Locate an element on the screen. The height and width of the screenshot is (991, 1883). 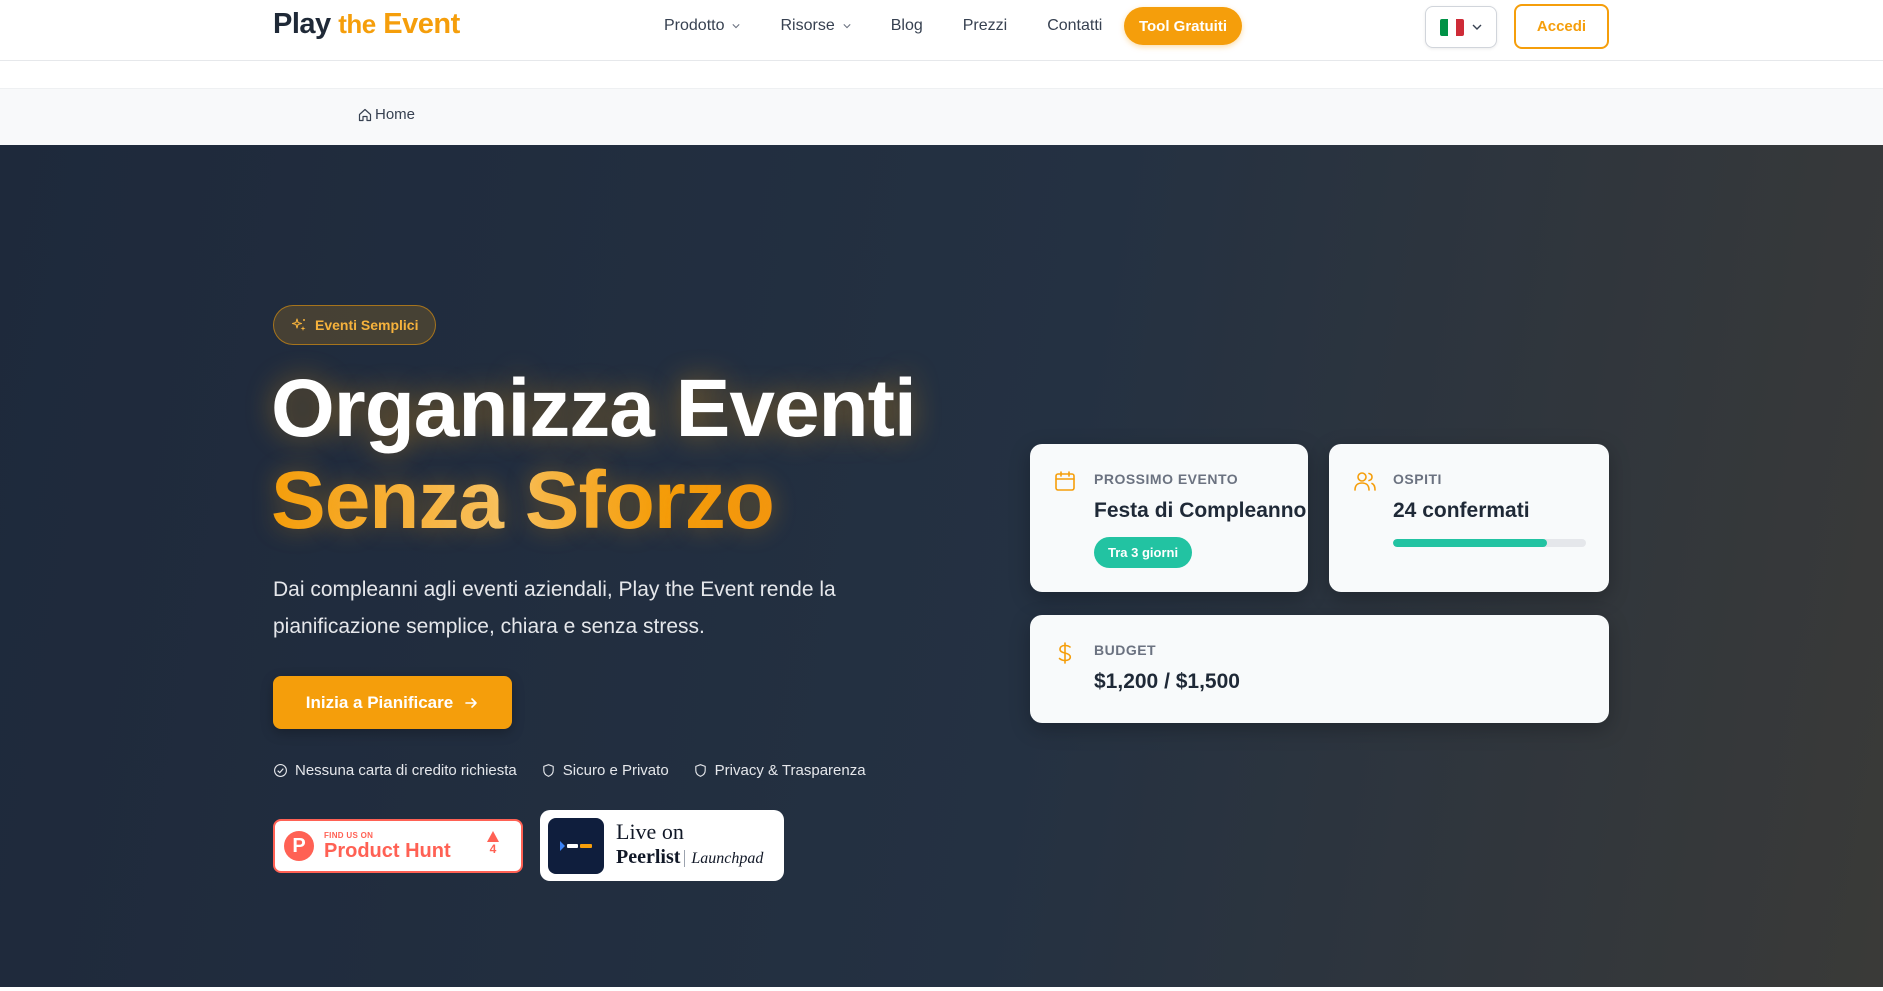
nav-prodotto-label: Prodotto is located at coordinates (694, 25).